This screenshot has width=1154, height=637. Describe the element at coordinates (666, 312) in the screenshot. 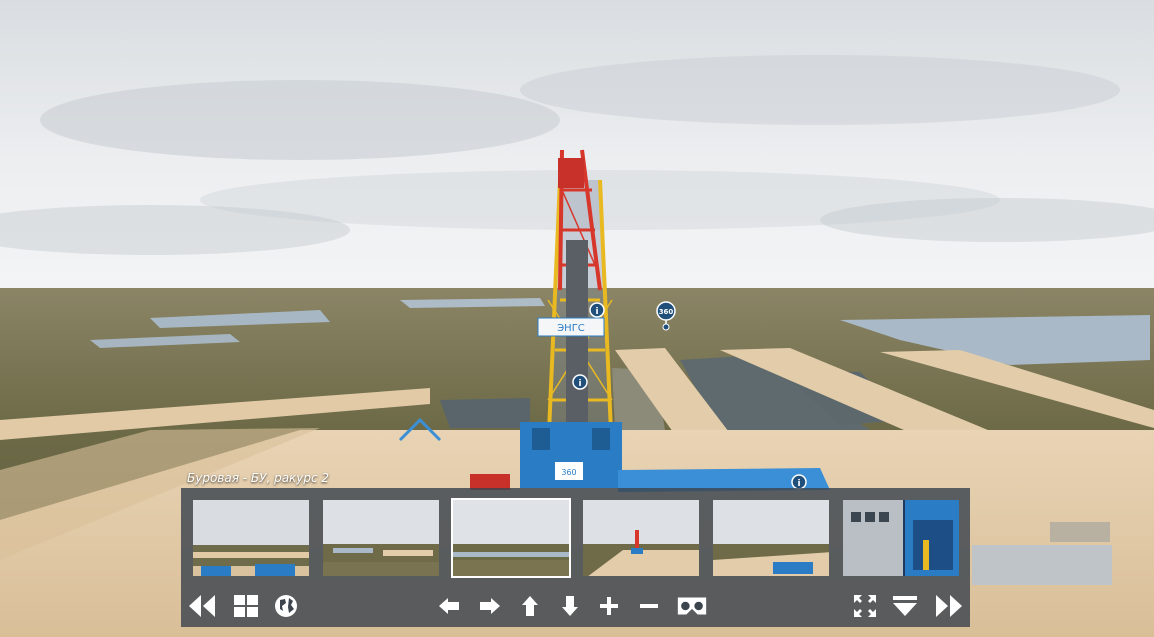

I see `hotspot-360-label: 360` at that location.